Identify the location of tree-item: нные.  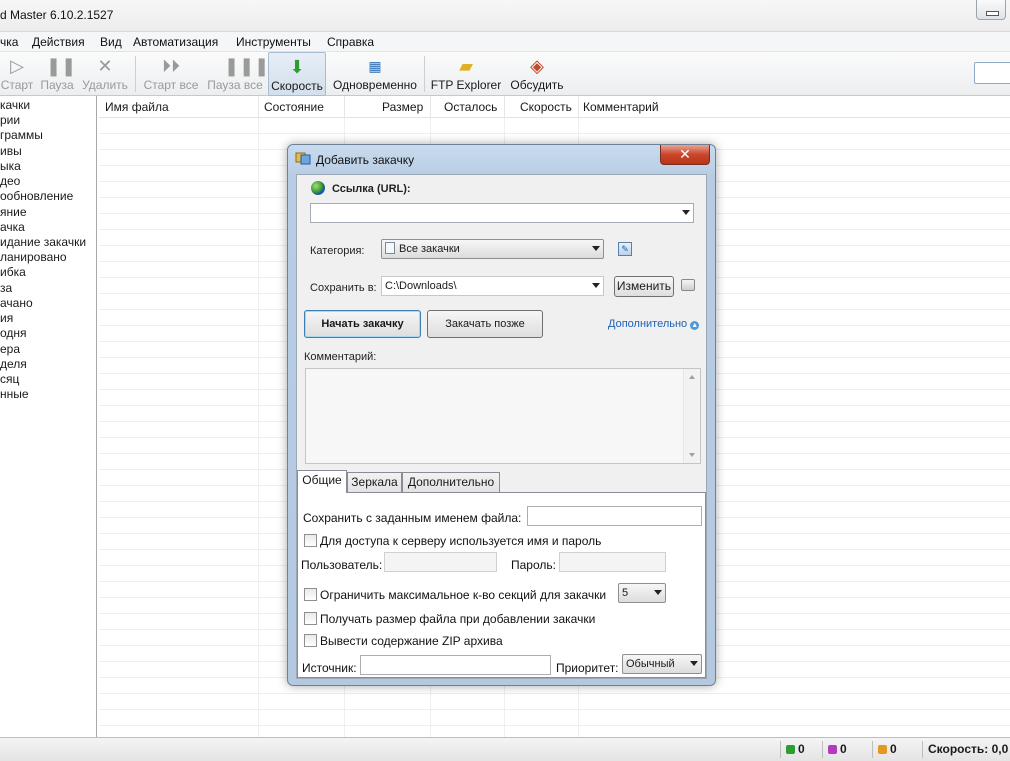
(14, 394).